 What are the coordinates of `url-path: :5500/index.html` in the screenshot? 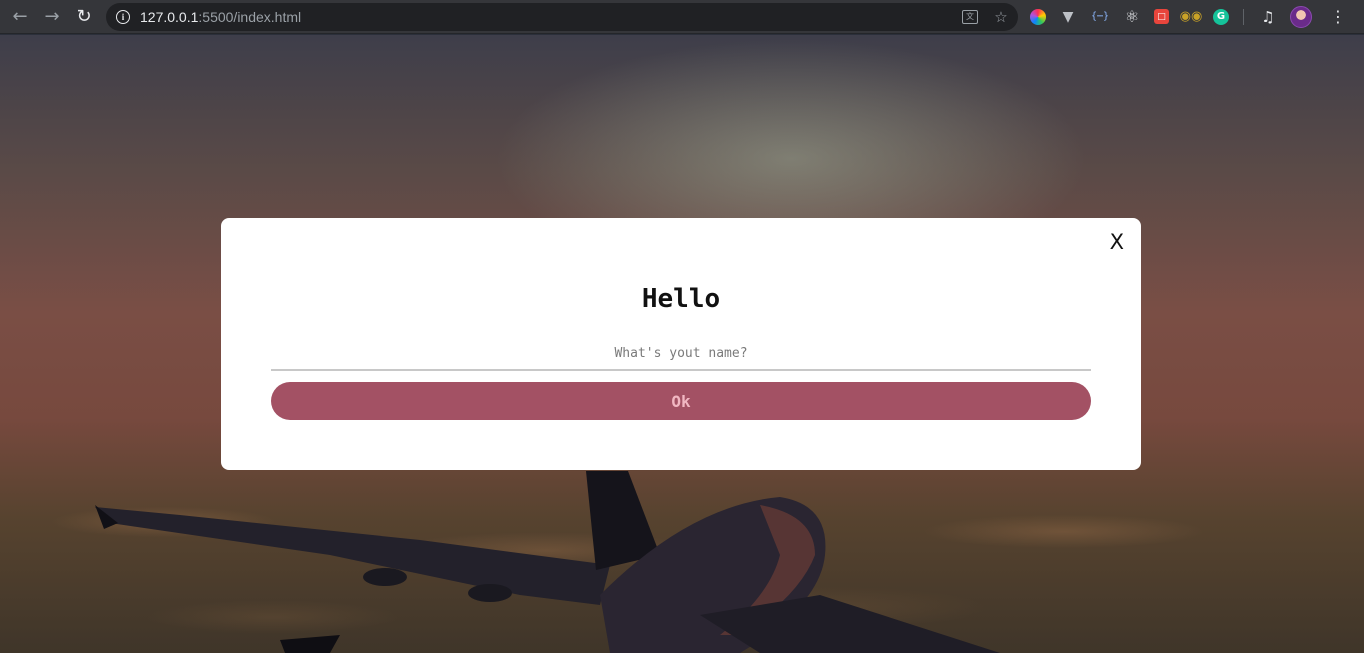 It's located at (250, 16).